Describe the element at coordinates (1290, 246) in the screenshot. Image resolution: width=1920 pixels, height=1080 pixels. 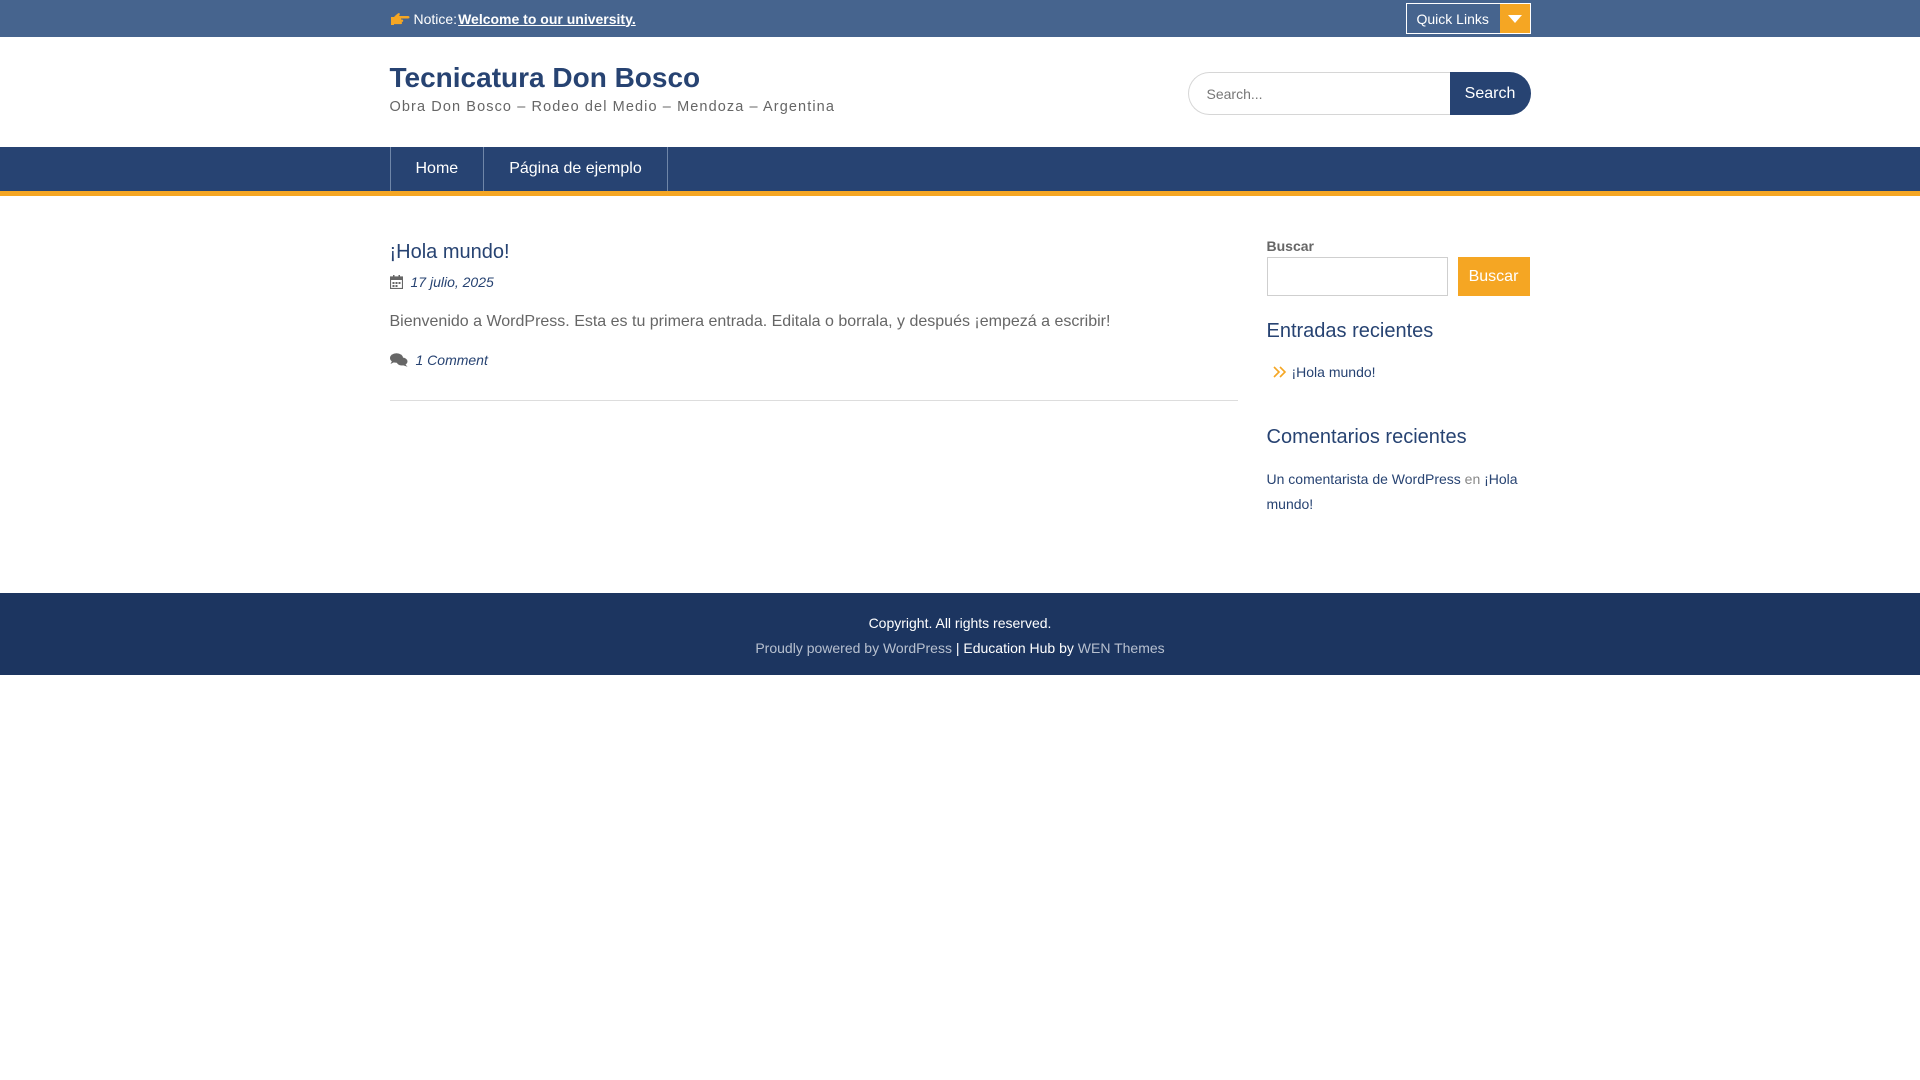
I see `sidebar-search-label: Buscar` at that location.